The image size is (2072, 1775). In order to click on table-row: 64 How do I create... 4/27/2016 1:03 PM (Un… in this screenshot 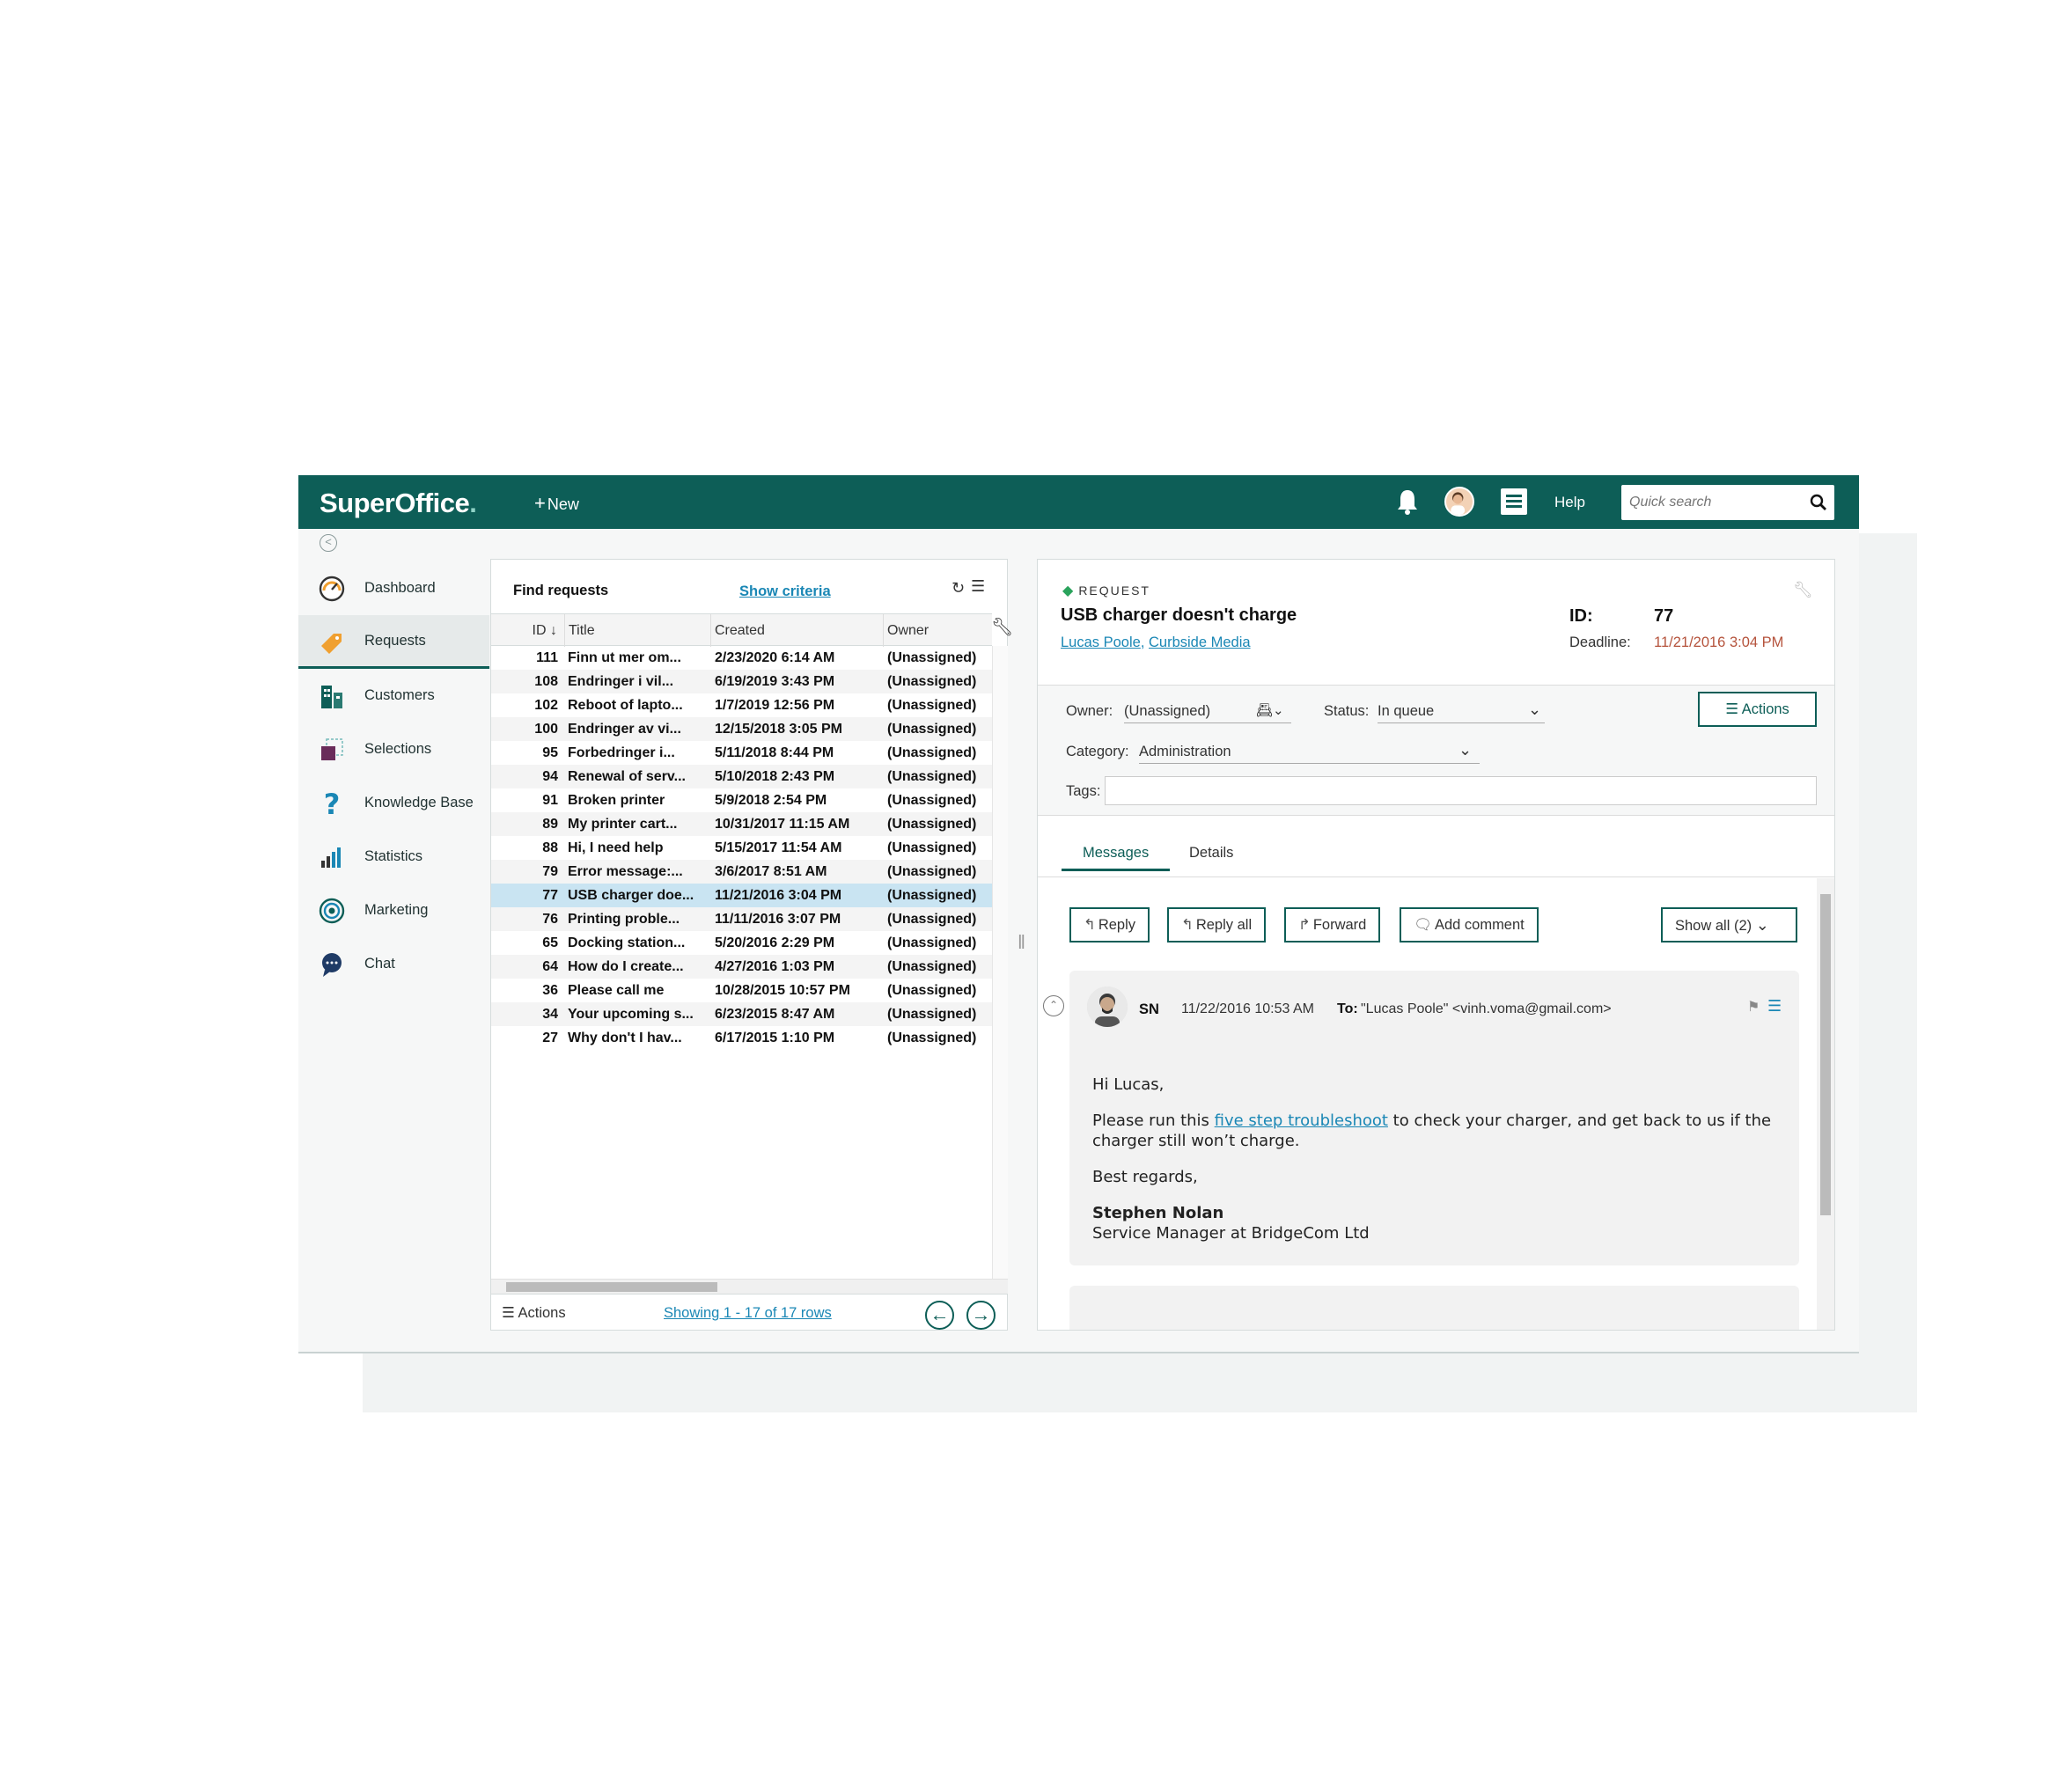, I will do `click(741, 967)`.